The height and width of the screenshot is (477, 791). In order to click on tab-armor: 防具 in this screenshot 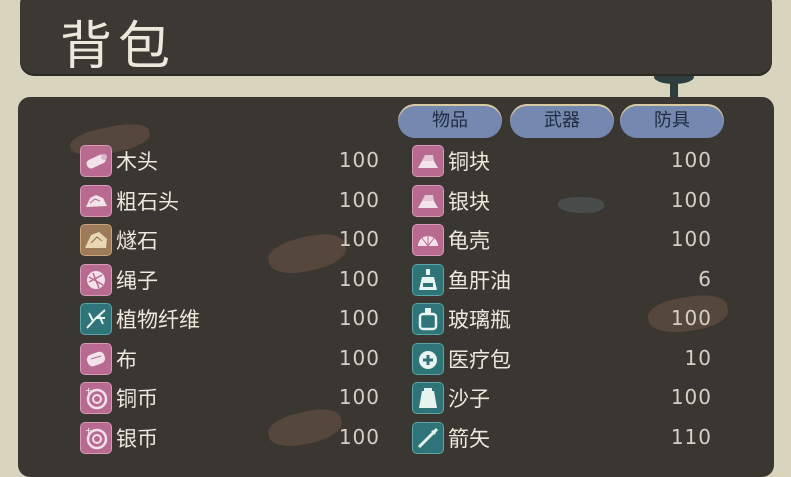, I will do `click(672, 121)`.